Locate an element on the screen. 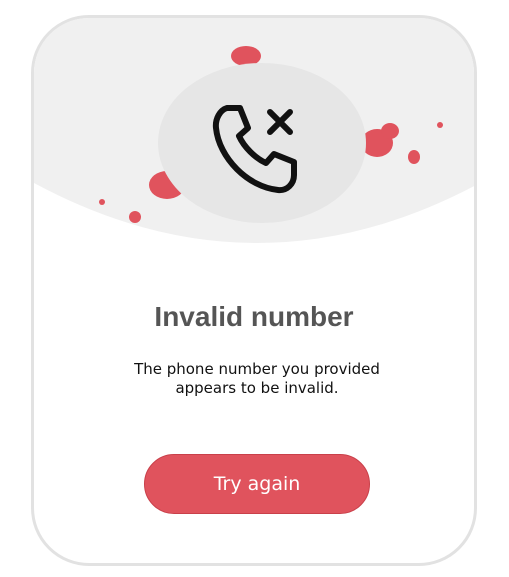 This screenshot has height=577, width=509. dialog-title: Invalid number is located at coordinates (254, 316).